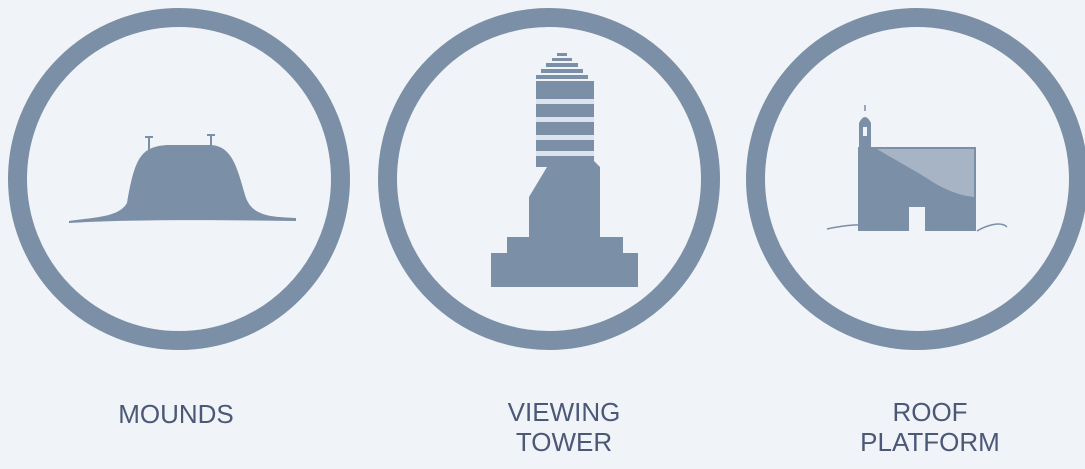 The width and height of the screenshot is (1085, 469). I want to click on label-viewing-tower: VIEWING TOWER, so click(564, 427).